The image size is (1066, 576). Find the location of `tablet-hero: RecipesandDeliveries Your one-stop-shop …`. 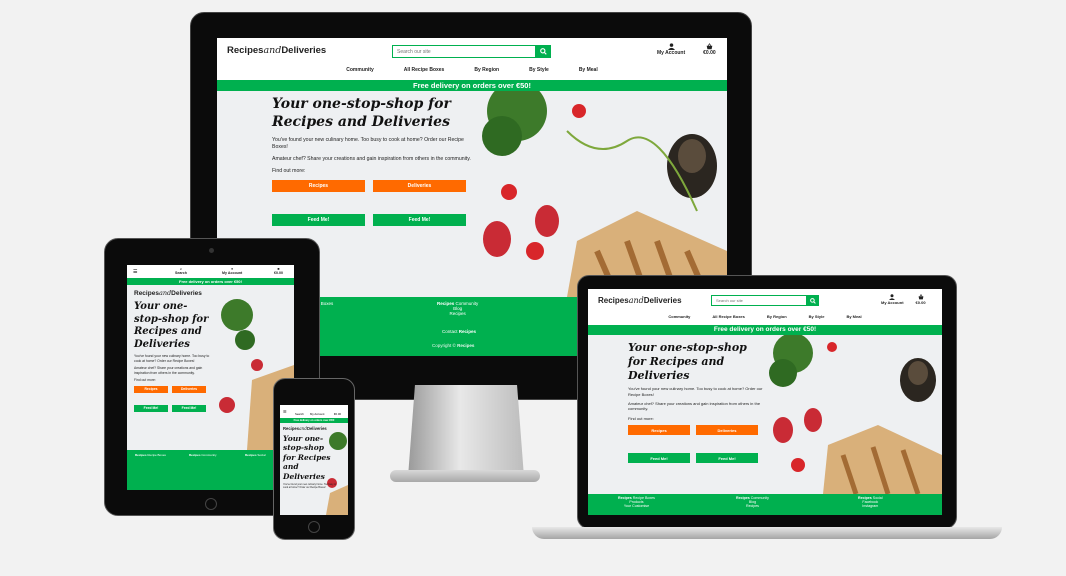

tablet-hero: RecipesandDeliveries Your one-stop-shop … is located at coordinates (210, 367).